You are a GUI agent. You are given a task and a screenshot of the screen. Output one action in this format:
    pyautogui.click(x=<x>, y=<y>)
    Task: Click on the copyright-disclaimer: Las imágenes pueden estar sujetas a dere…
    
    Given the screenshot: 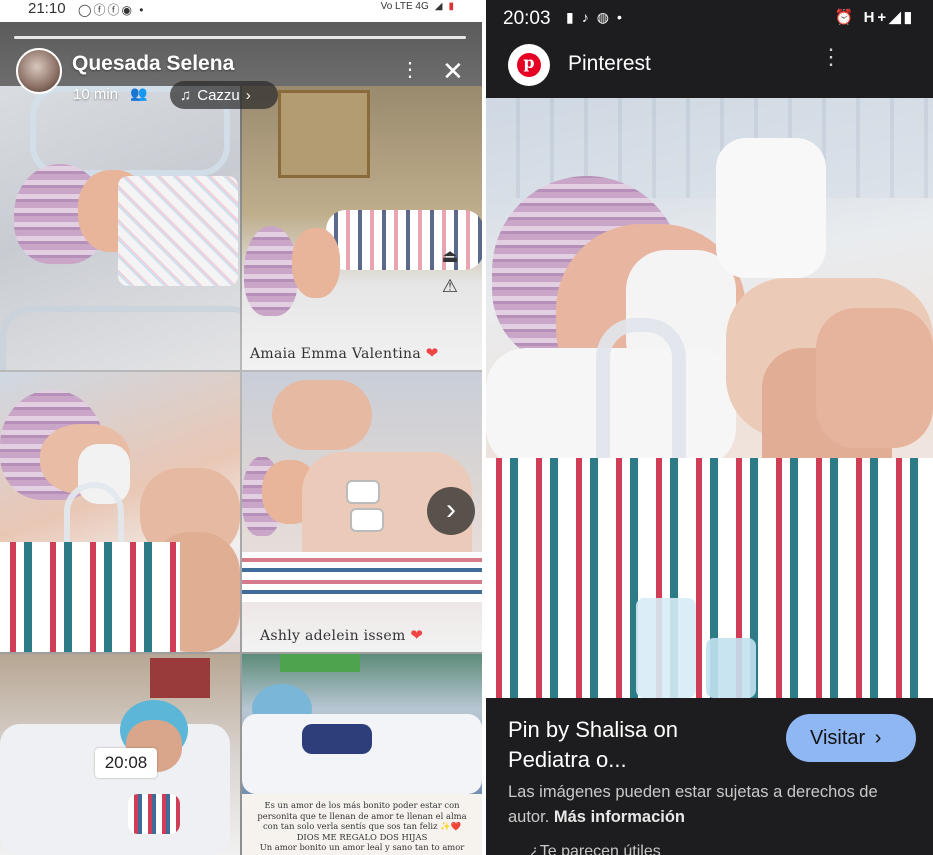 What is the action you would take?
    pyautogui.click(x=713, y=805)
    